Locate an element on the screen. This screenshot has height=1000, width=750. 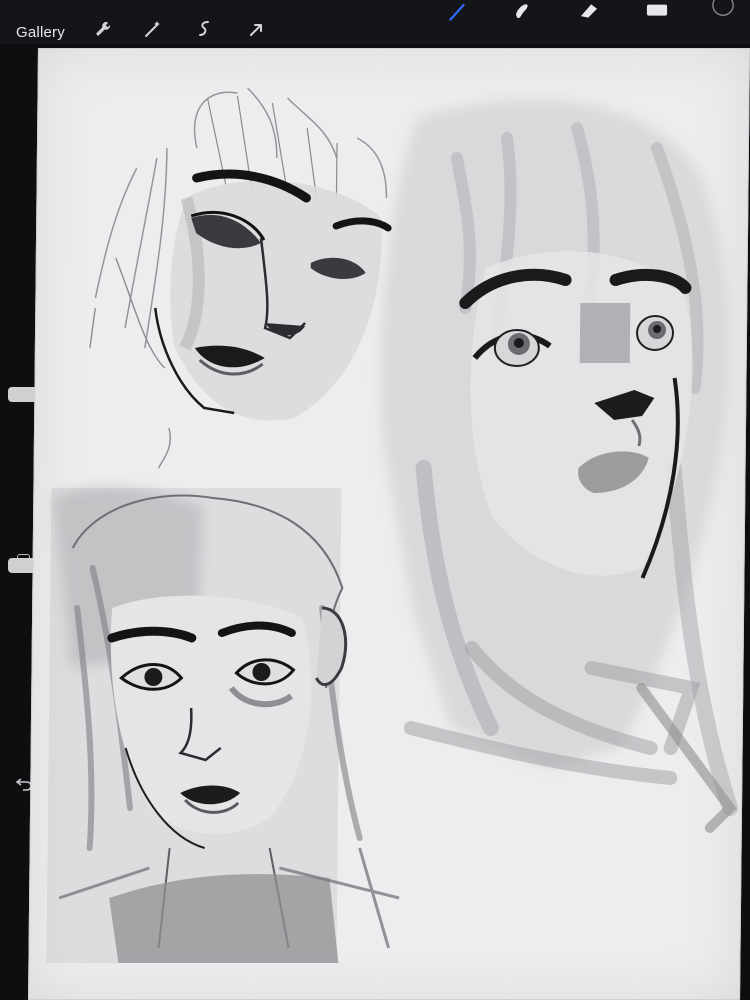
layers-icon is located at coordinates (658, 8).